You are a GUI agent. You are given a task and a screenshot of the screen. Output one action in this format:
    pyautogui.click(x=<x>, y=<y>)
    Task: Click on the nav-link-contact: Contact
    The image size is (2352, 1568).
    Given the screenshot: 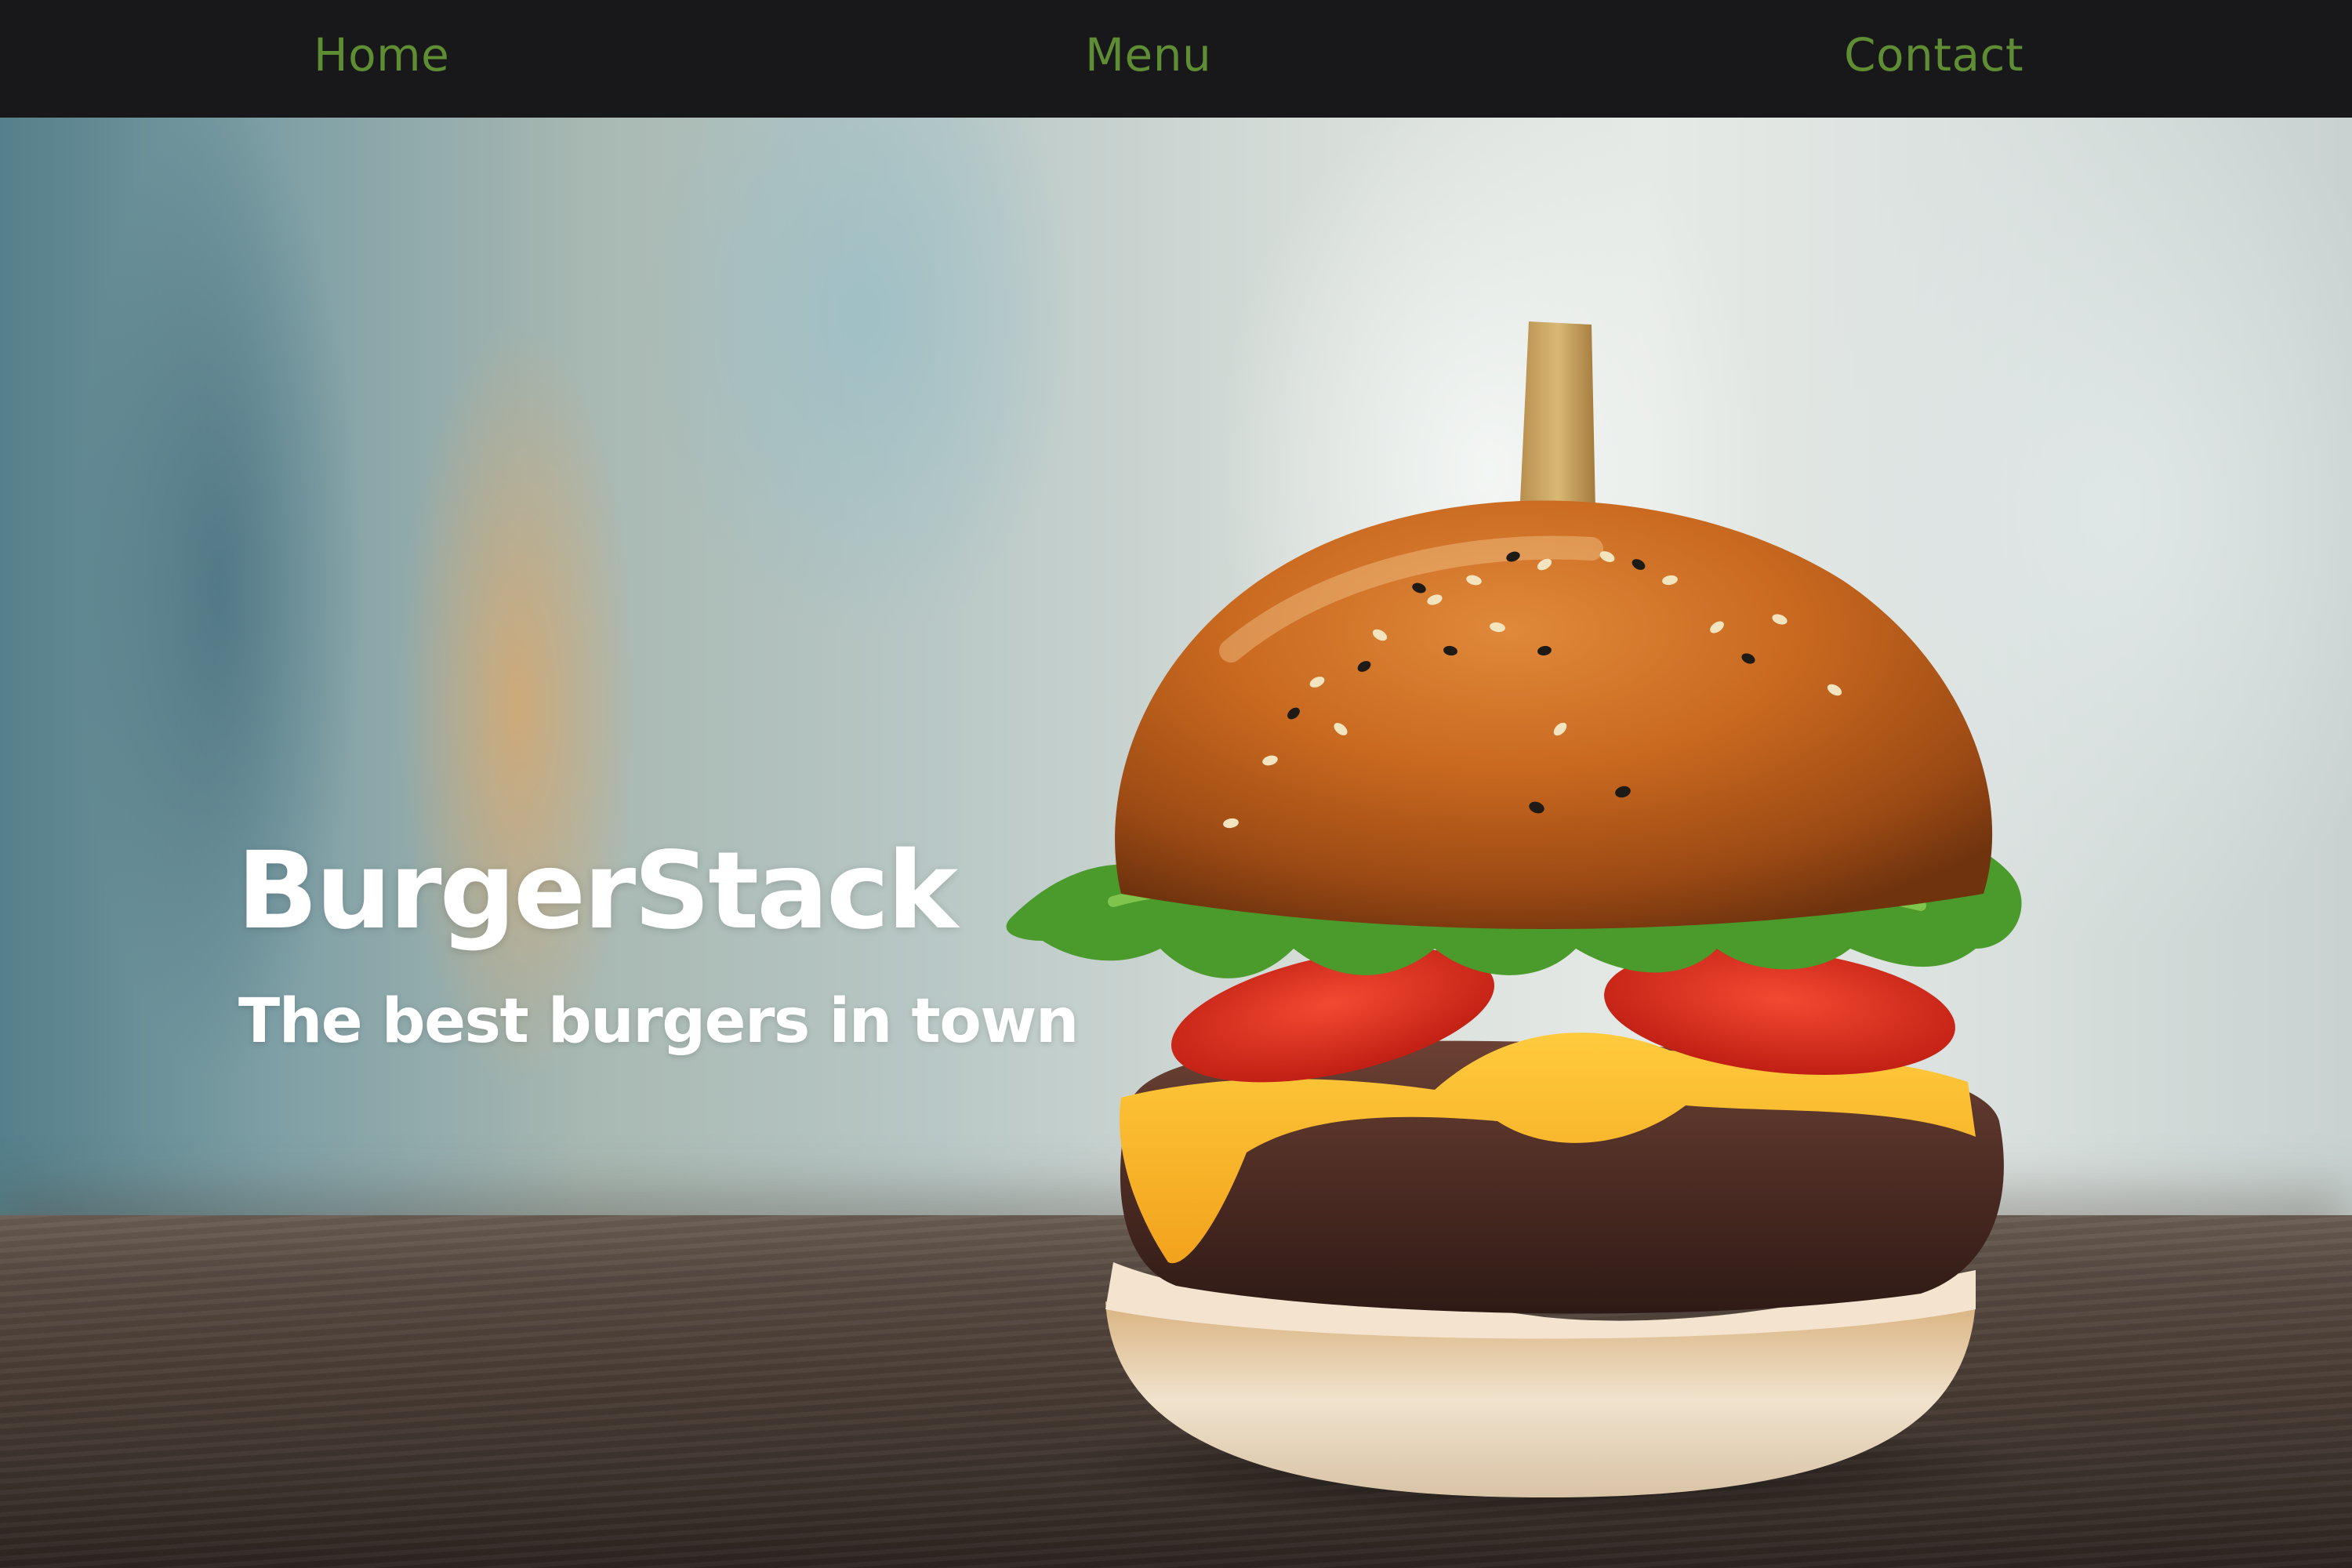 What is the action you would take?
    pyautogui.click(x=1934, y=55)
    